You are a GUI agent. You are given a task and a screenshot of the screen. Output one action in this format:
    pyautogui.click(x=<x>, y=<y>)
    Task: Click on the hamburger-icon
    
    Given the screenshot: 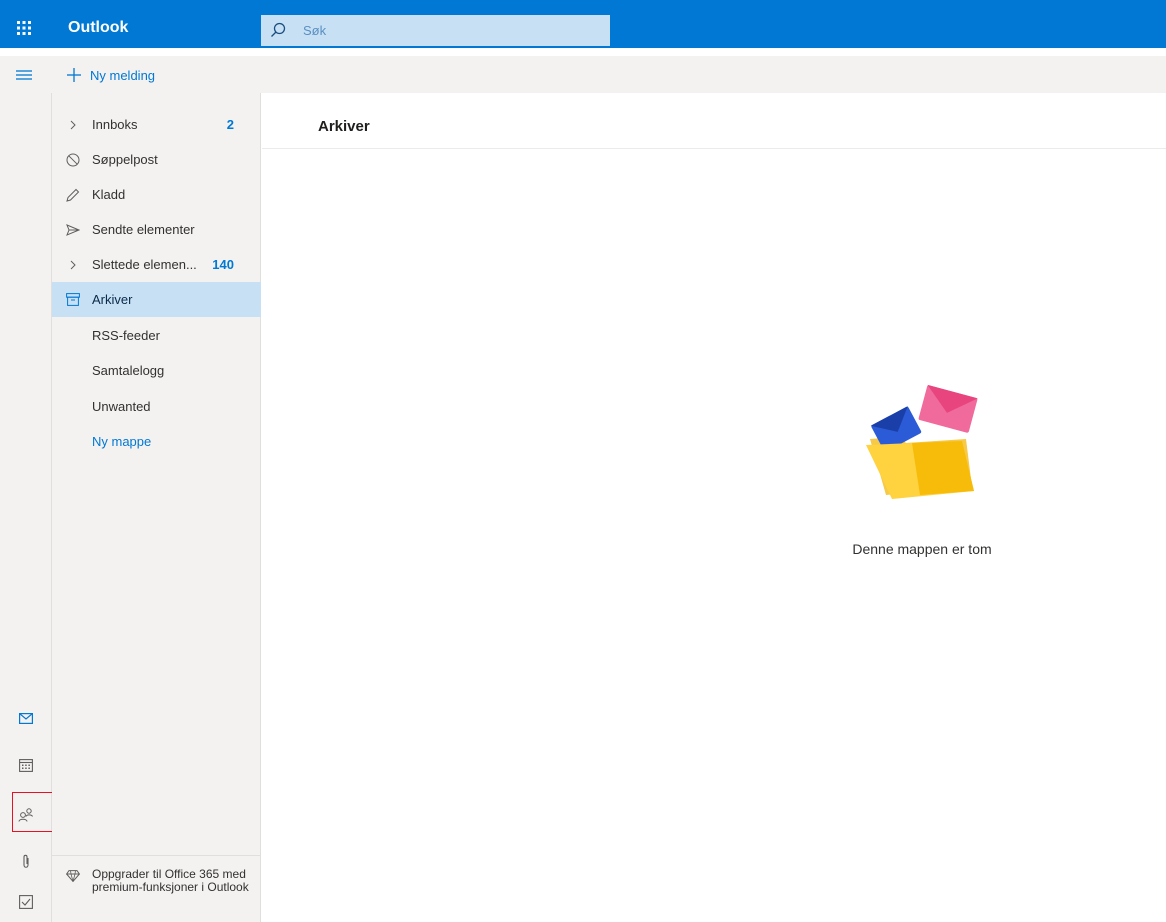 What is the action you would take?
    pyautogui.click(x=24, y=75)
    